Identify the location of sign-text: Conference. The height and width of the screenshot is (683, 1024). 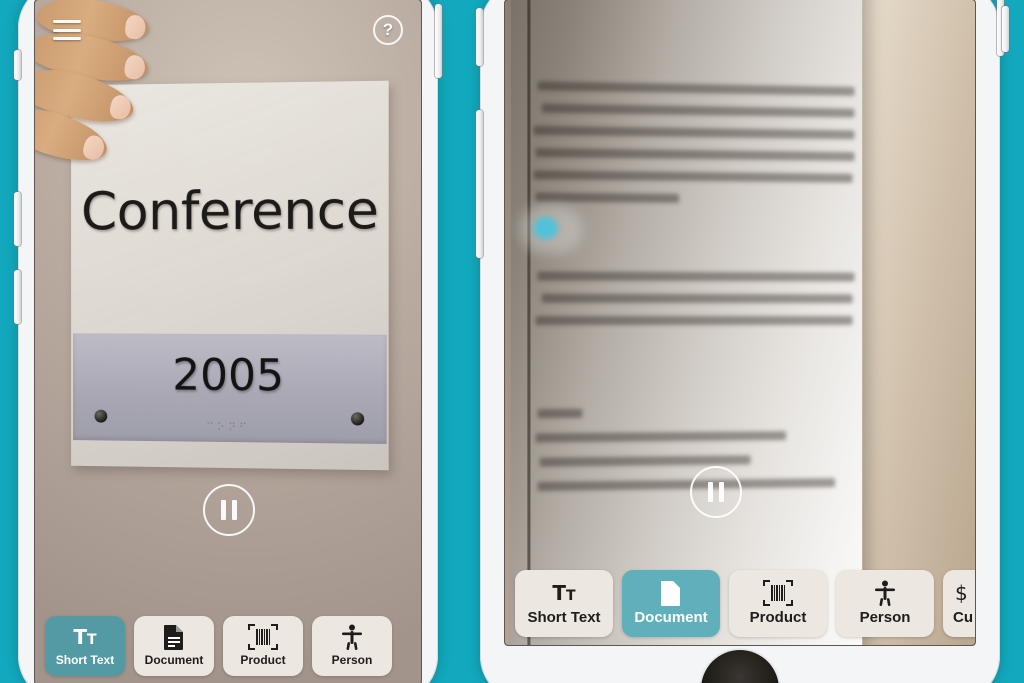
(229, 211).